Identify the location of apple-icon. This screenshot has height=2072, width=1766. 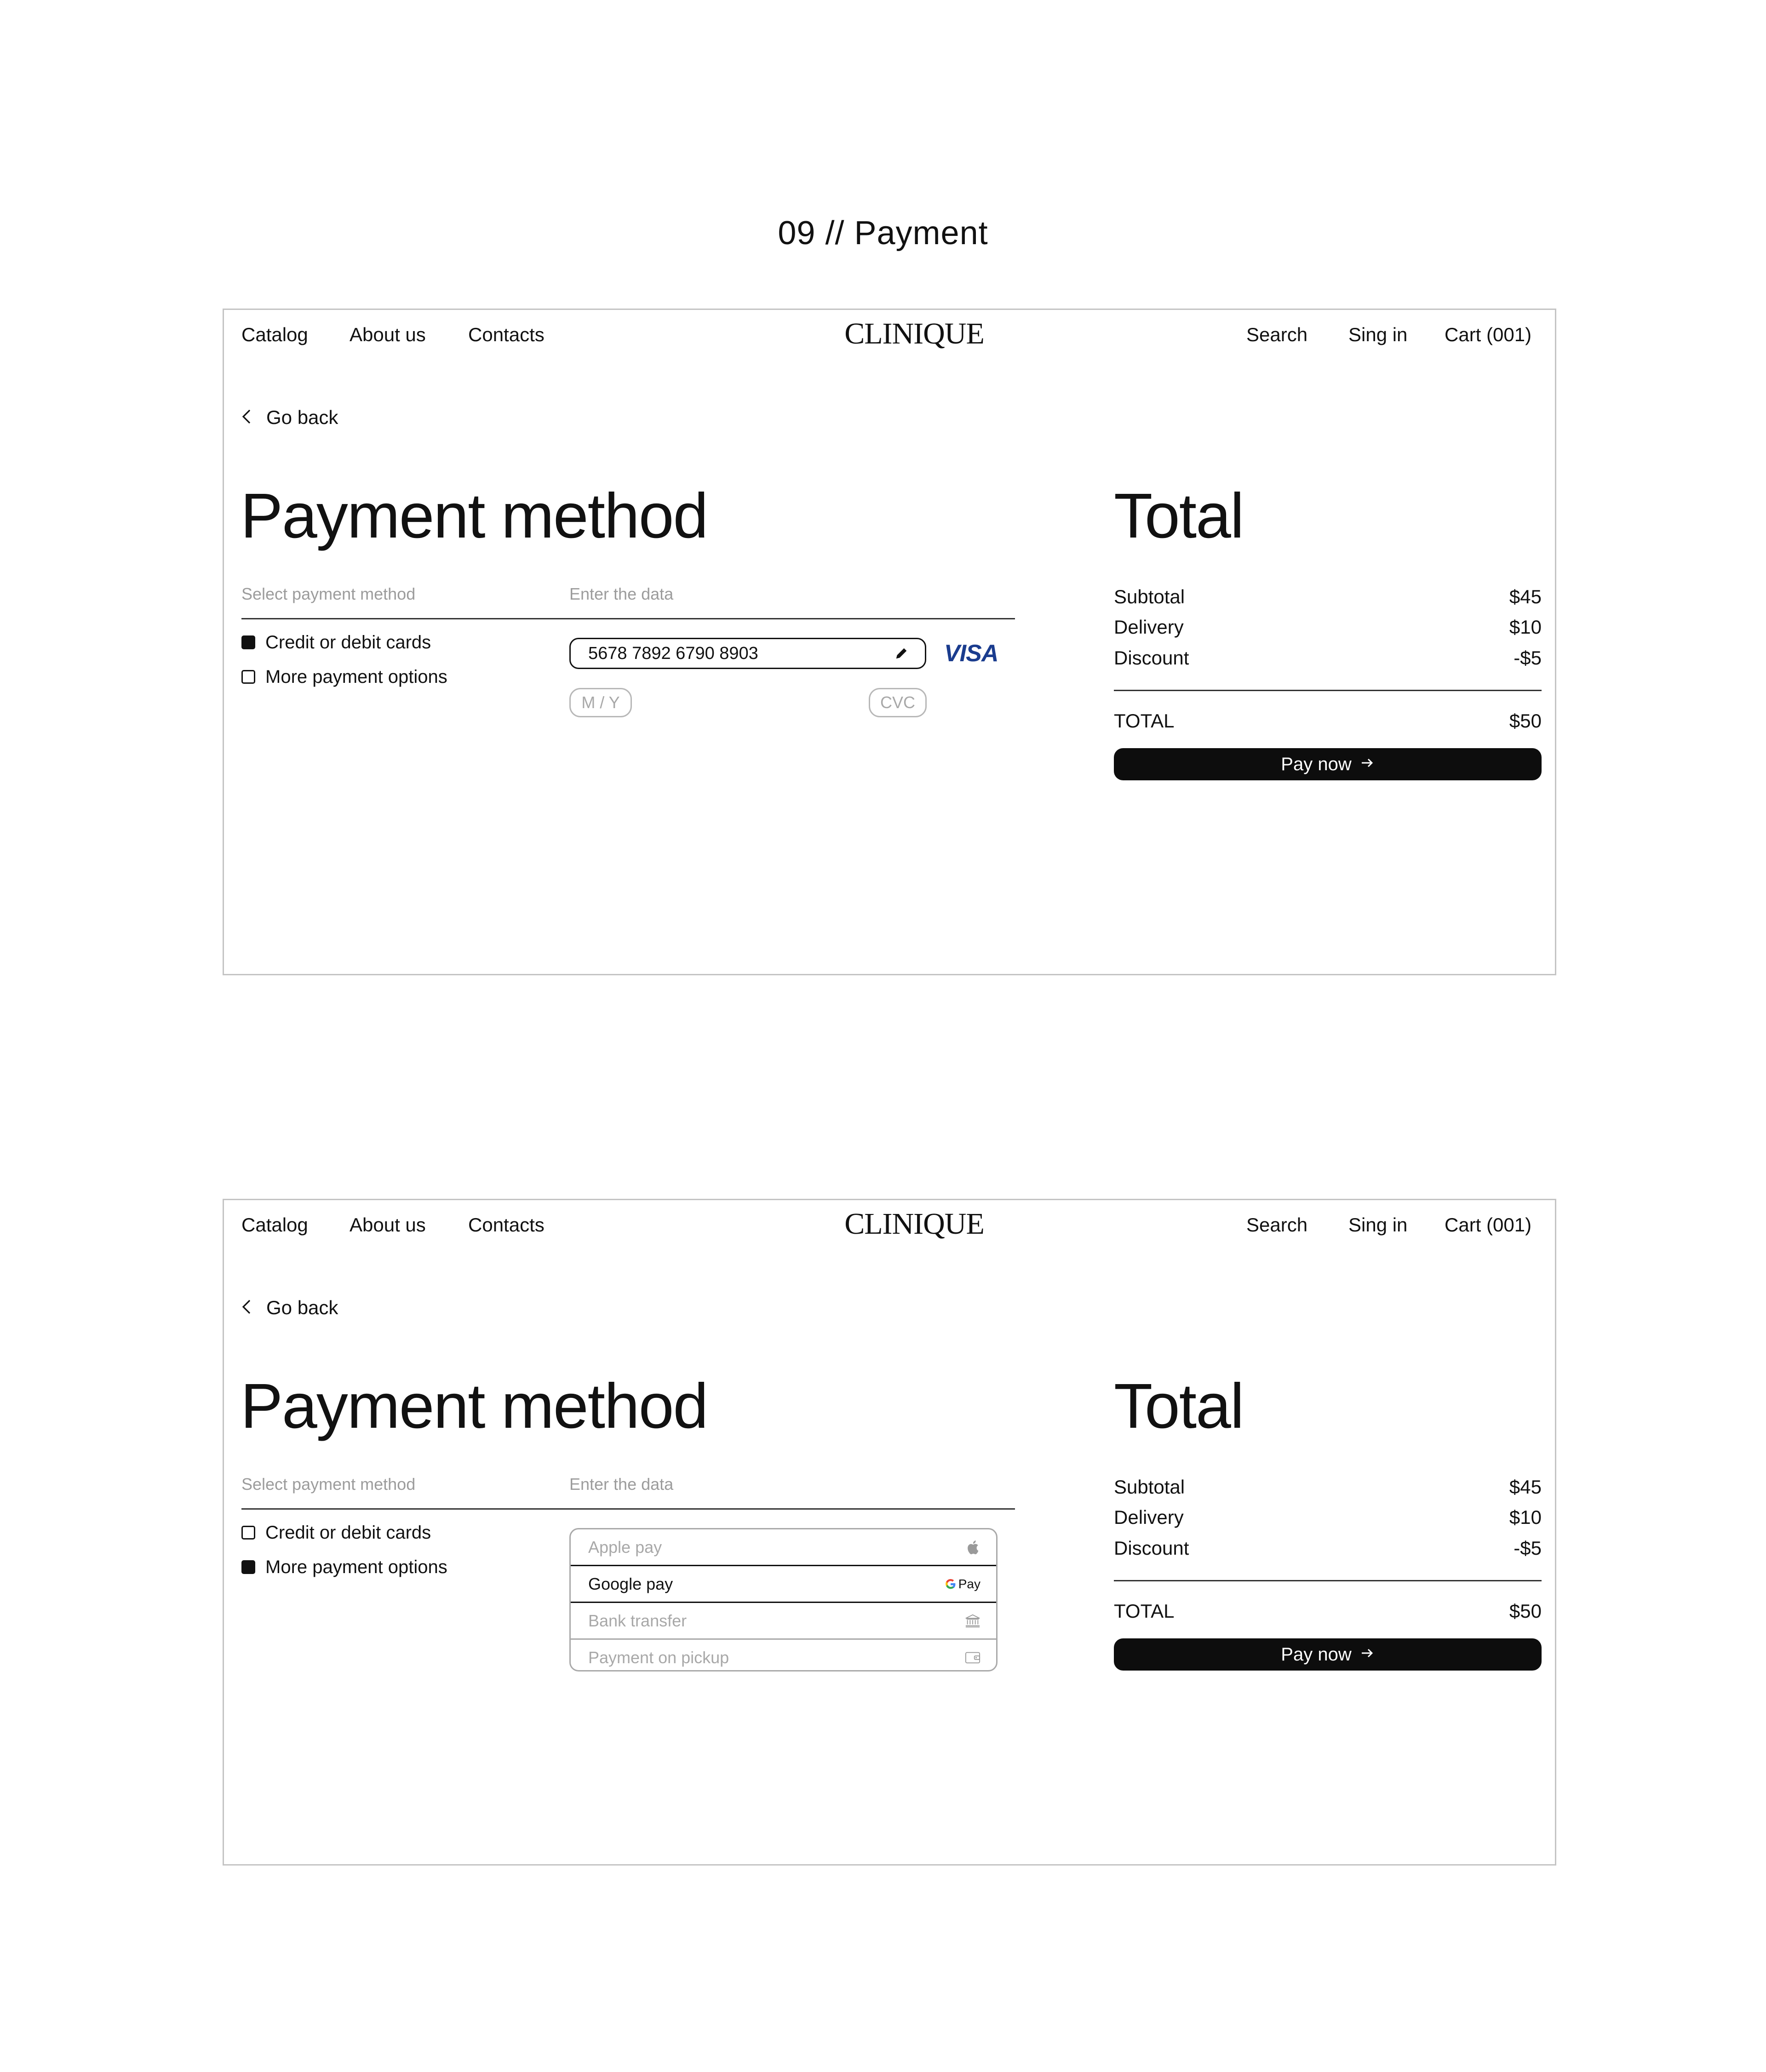
(973, 1547).